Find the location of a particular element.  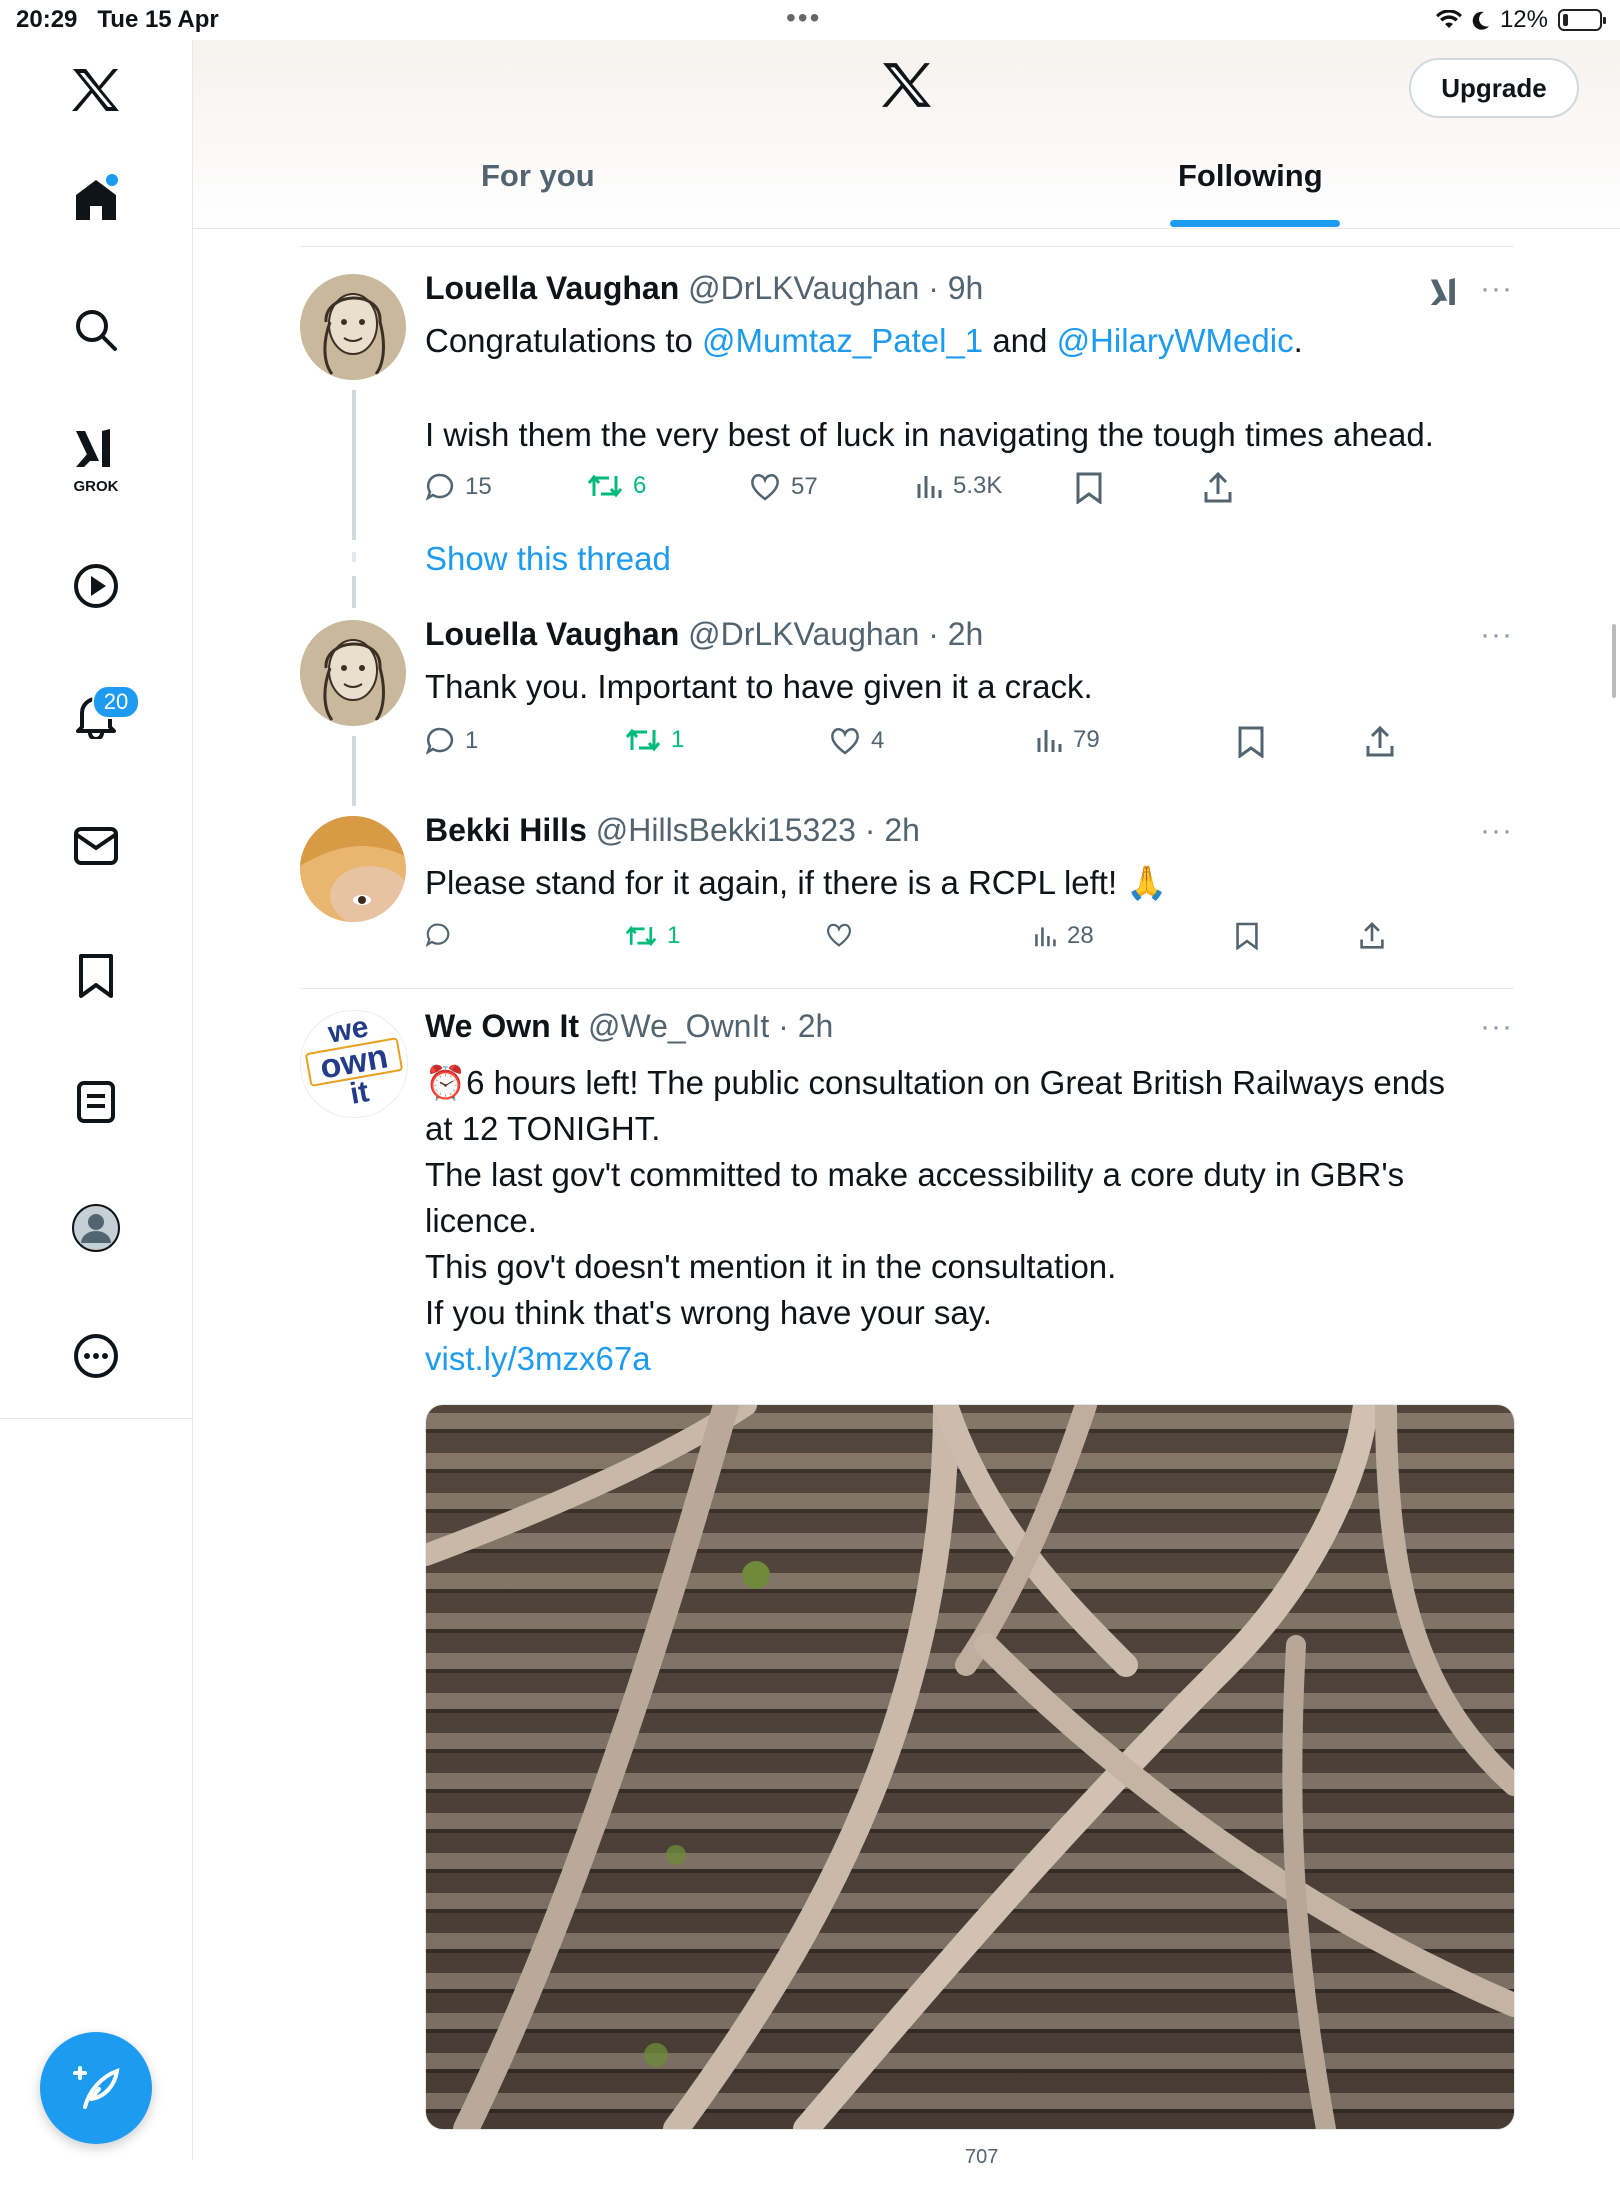

reply-button is located at coordinates (443, 935).